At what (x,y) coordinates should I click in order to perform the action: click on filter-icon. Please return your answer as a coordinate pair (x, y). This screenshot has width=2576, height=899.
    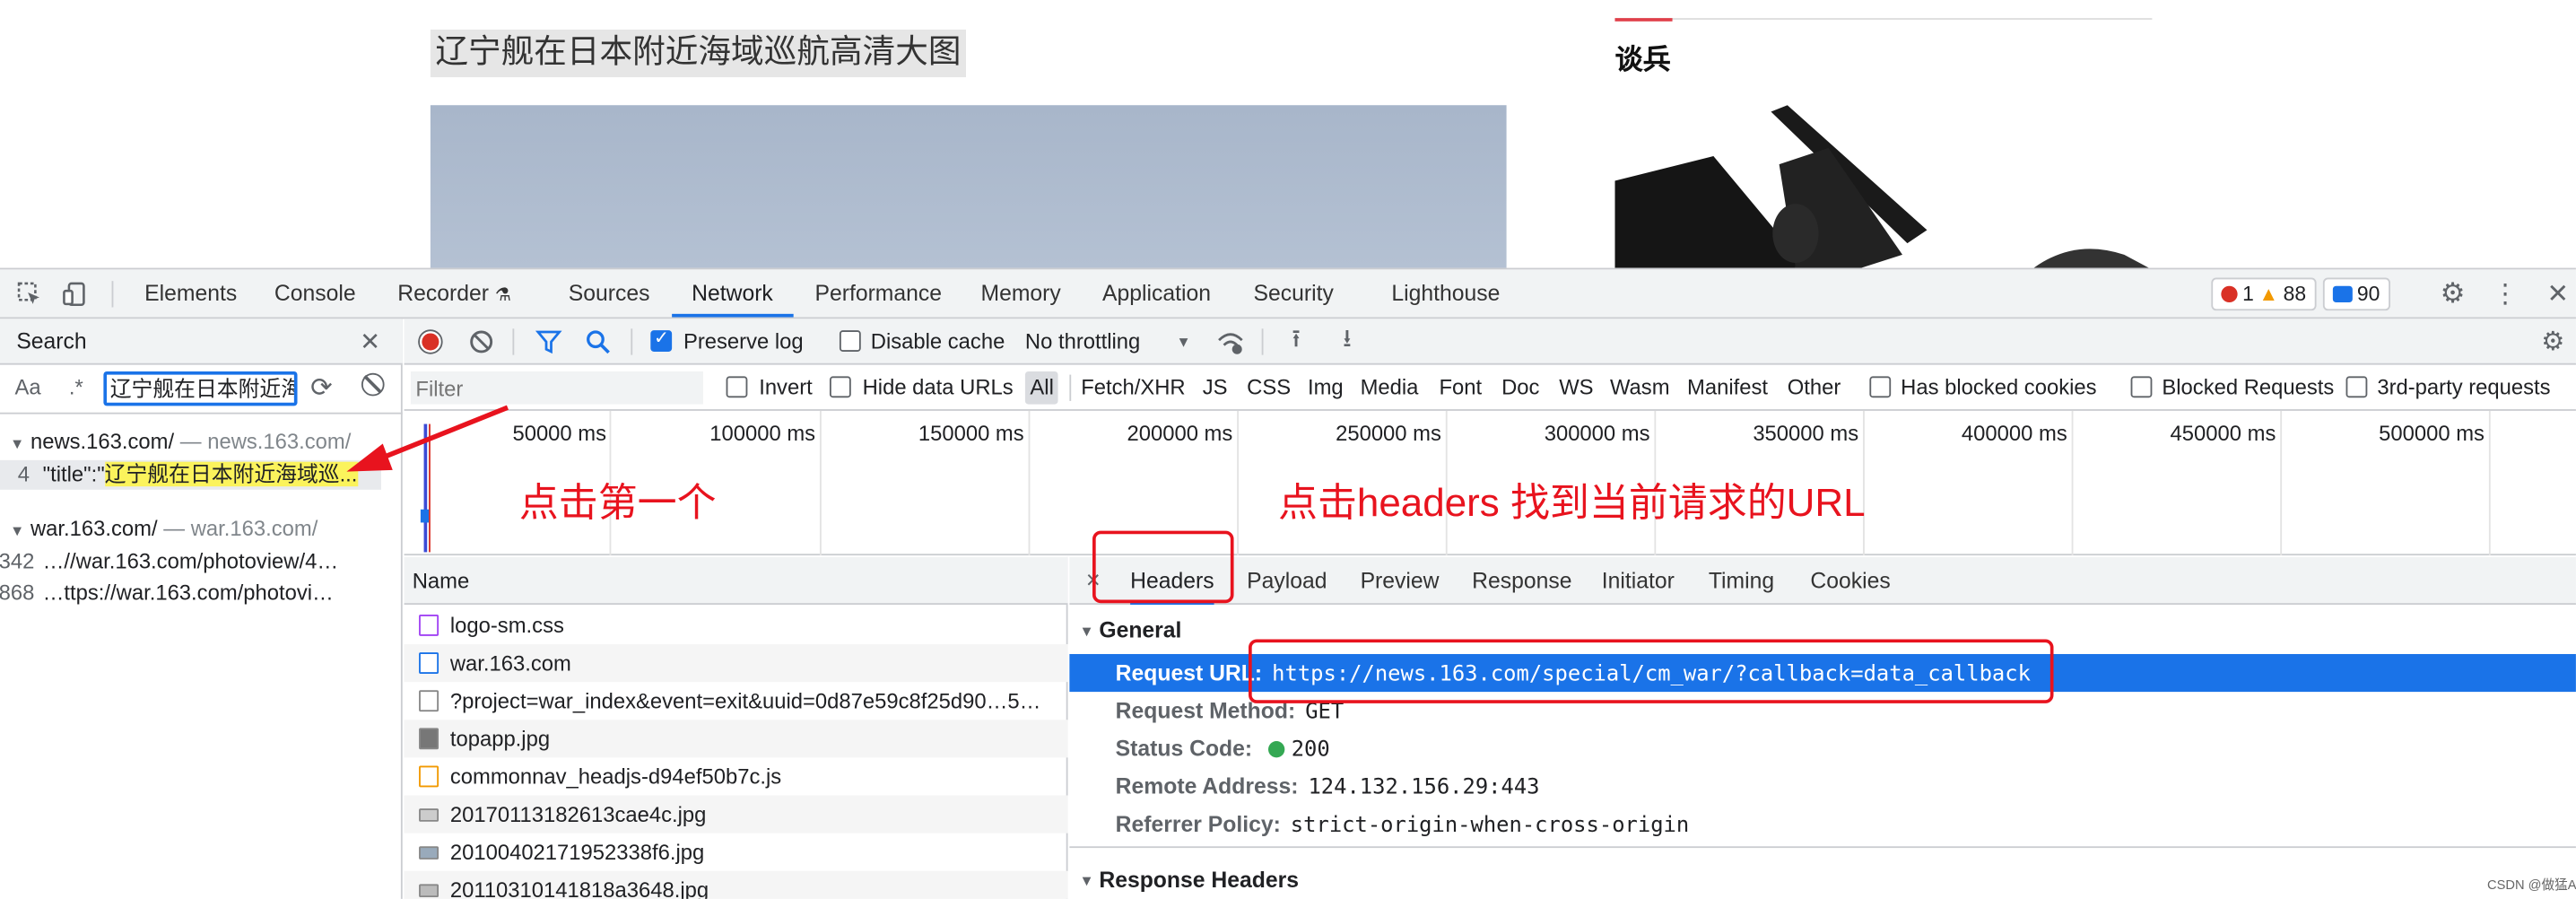
    Looking at the image, I should click on (548, 341).